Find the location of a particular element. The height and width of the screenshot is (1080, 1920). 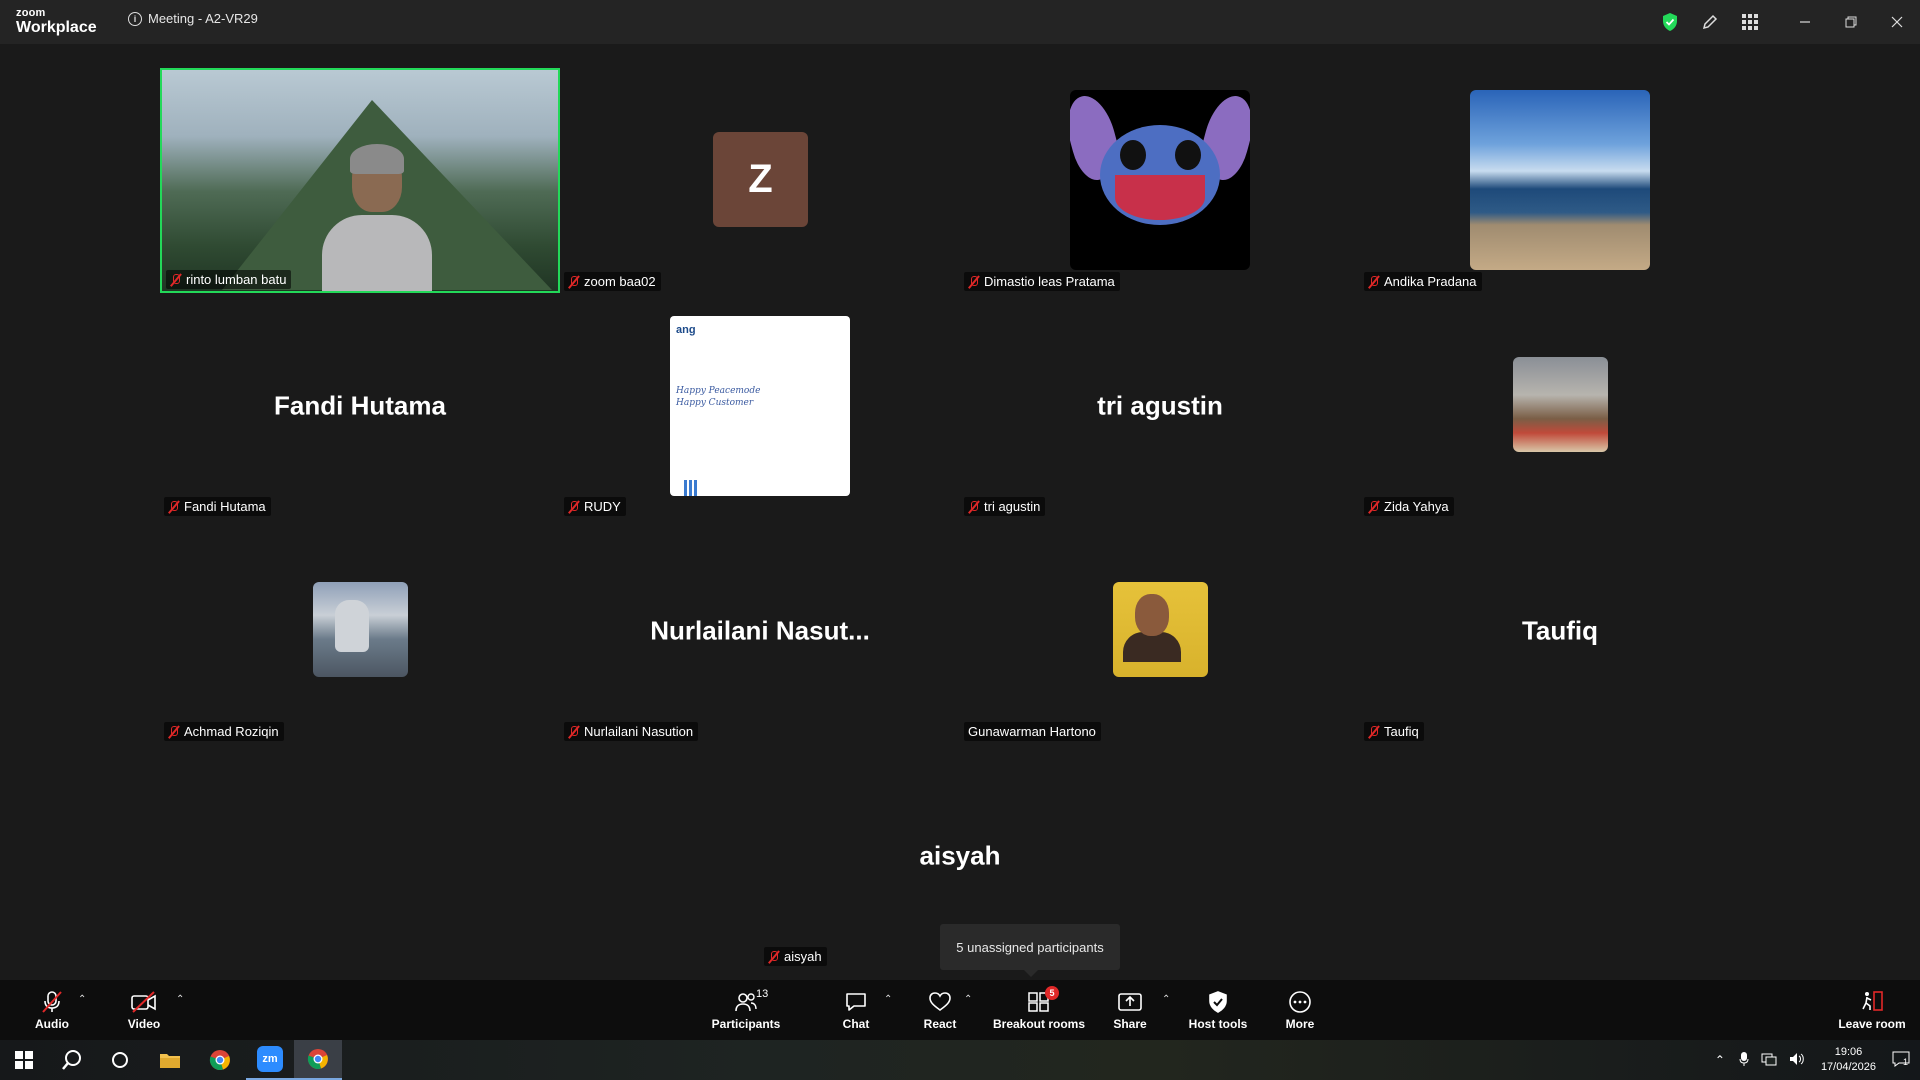

title-bar: zoom Workplace i Meeting - A2-VR29 is located at coordinates (960, 22).